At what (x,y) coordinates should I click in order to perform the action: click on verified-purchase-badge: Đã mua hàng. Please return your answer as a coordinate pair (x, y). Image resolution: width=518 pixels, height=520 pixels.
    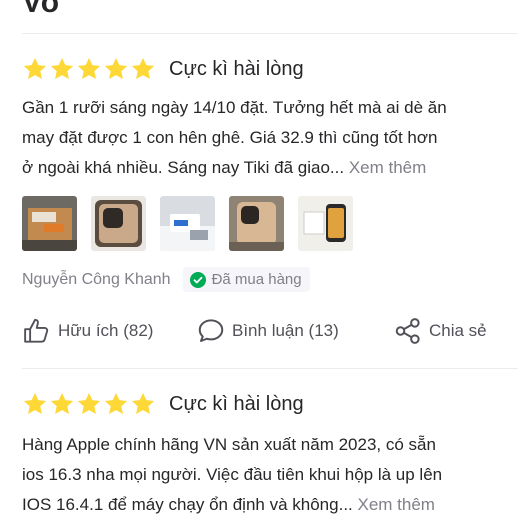
    Looking at the image, I should click on (246, 279).